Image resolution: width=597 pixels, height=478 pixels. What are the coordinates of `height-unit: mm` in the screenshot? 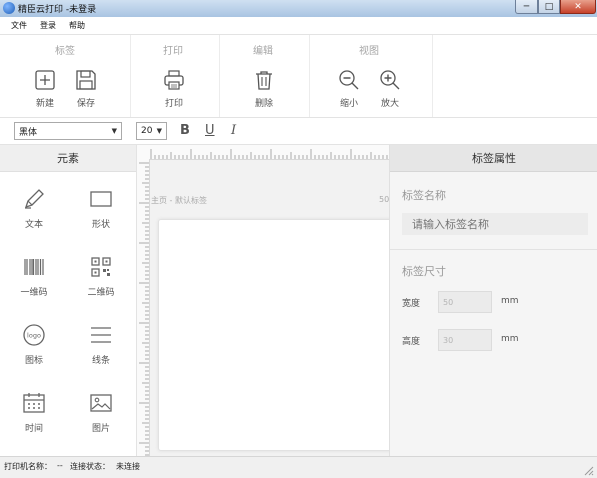 It's located at (510, 339).